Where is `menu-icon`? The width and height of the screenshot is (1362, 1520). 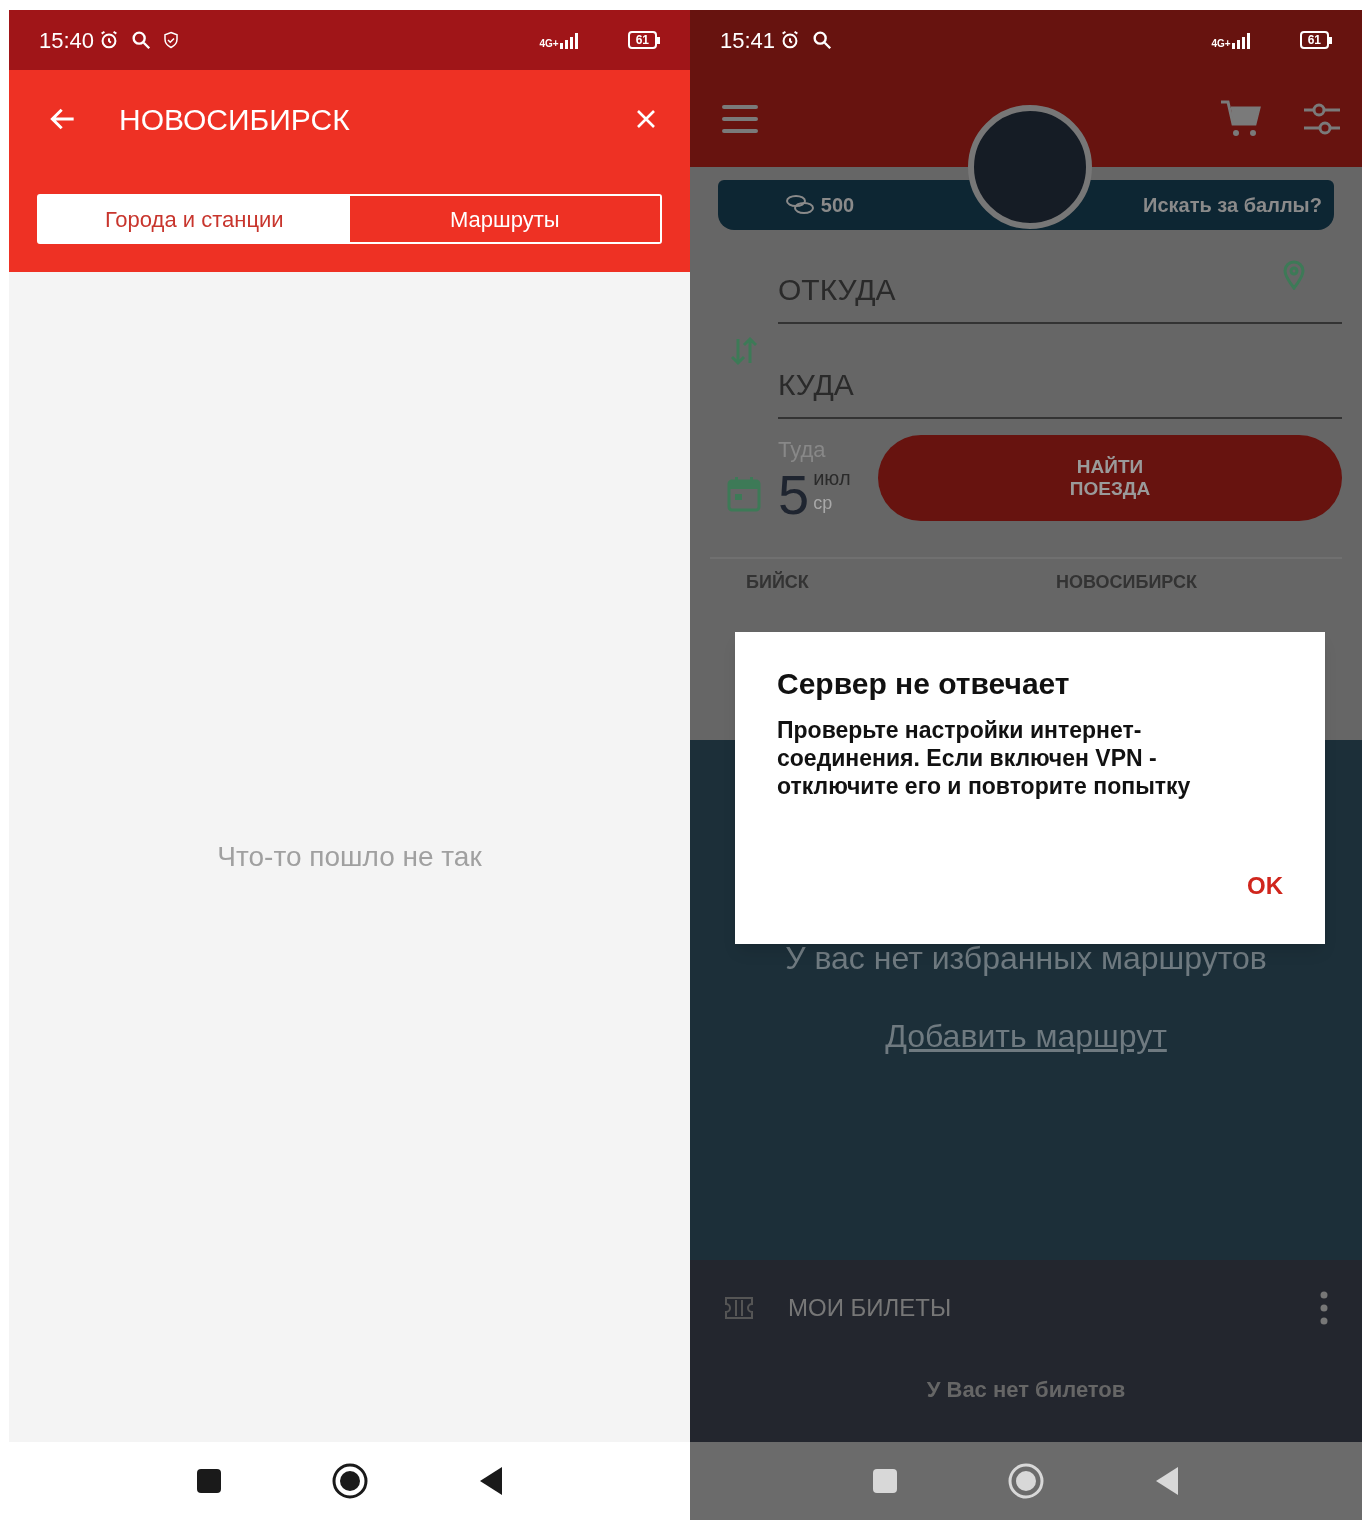
menu-icon is located at coordinates (740, 118).